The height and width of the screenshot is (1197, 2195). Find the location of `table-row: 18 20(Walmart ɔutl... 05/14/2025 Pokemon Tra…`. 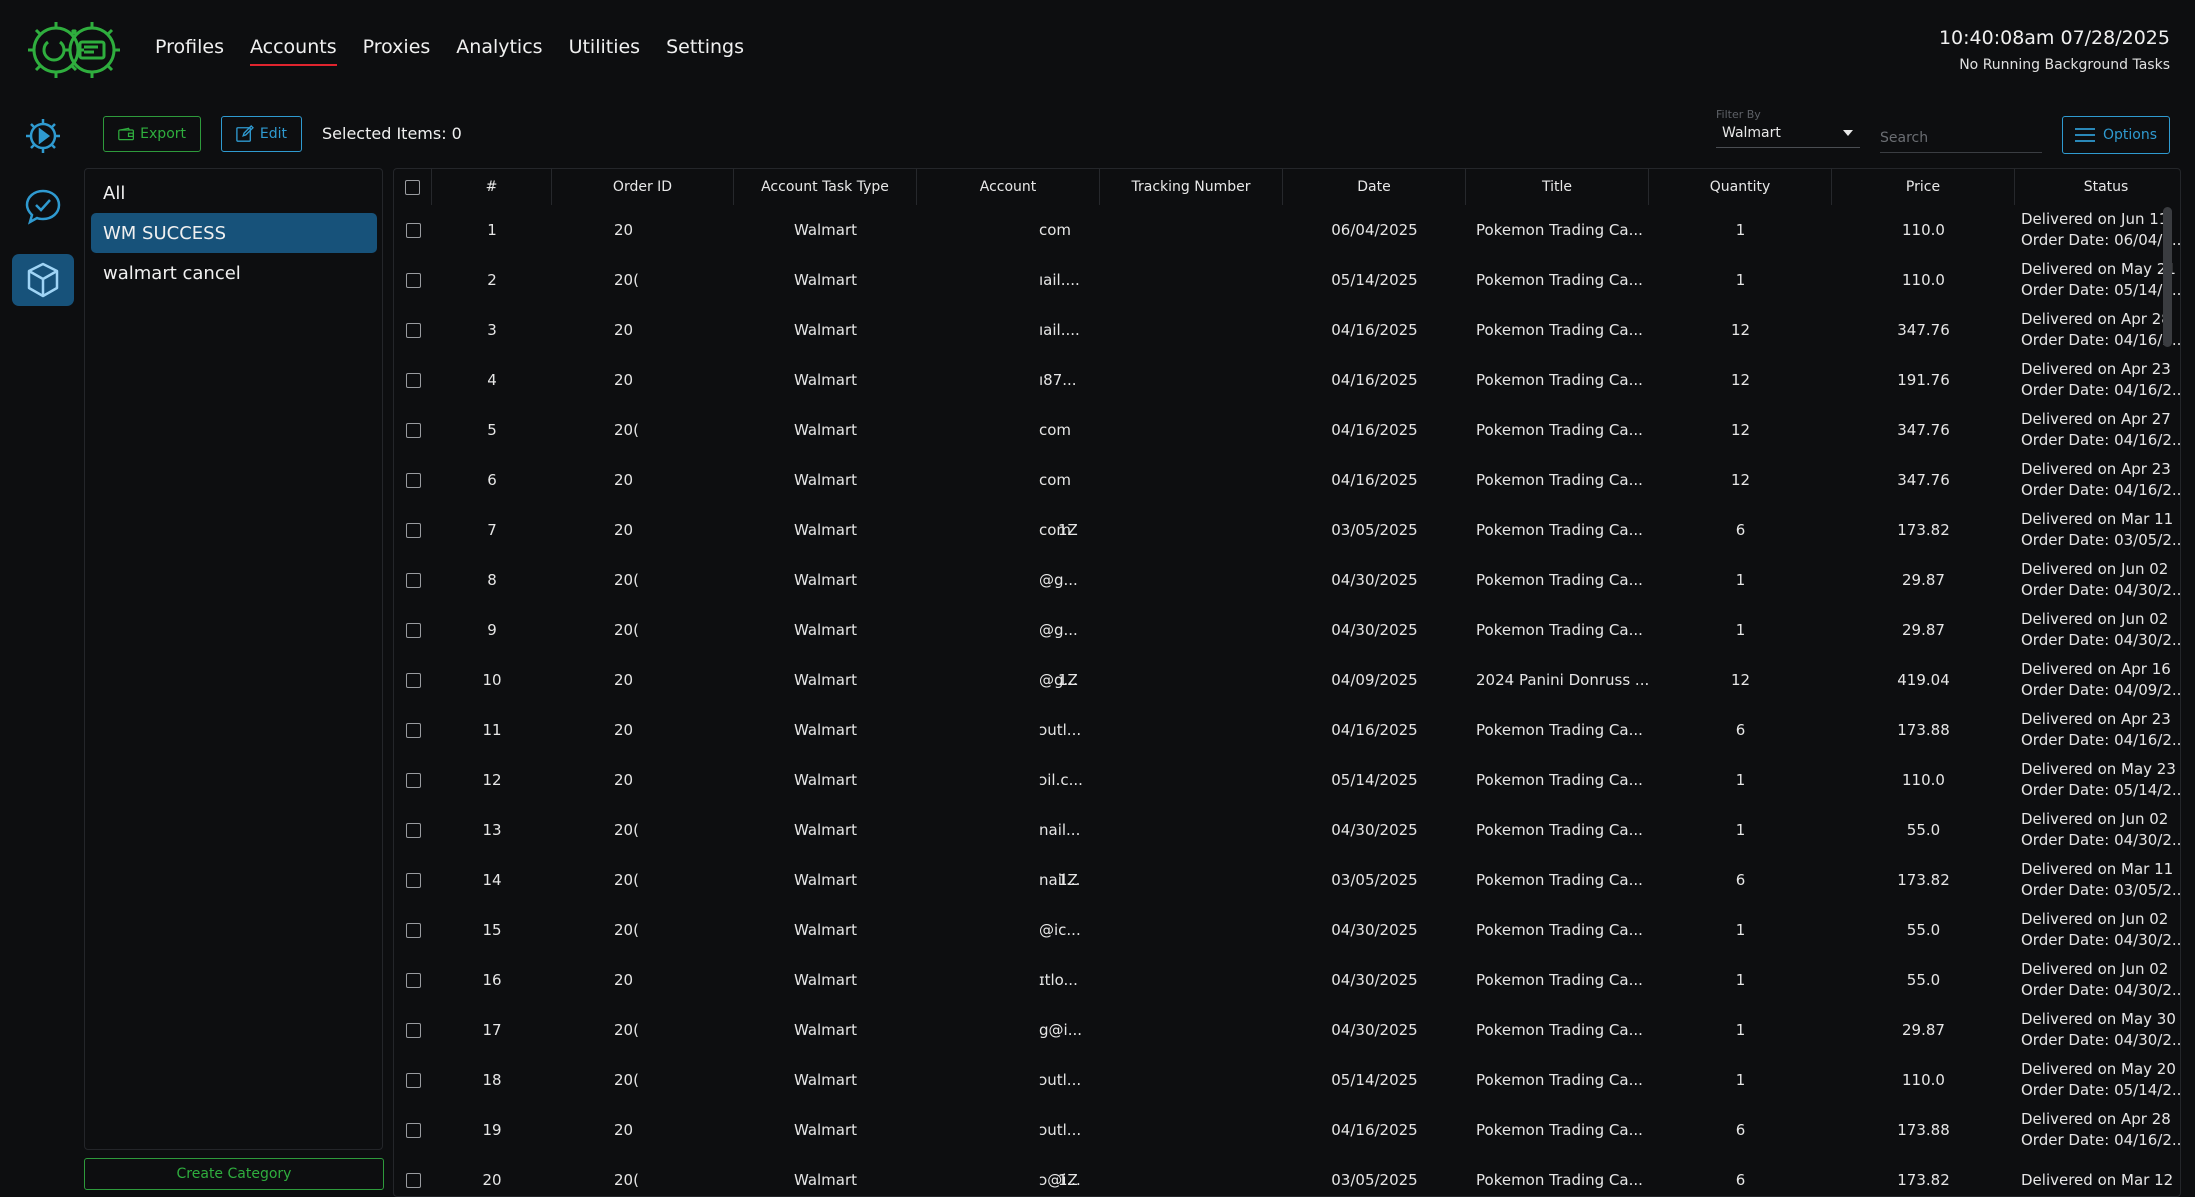

table-row: 18 20(Walmart ɔutl... 05/14/2025 Pokemon Tra… is located at coordinates (1287, 1080).